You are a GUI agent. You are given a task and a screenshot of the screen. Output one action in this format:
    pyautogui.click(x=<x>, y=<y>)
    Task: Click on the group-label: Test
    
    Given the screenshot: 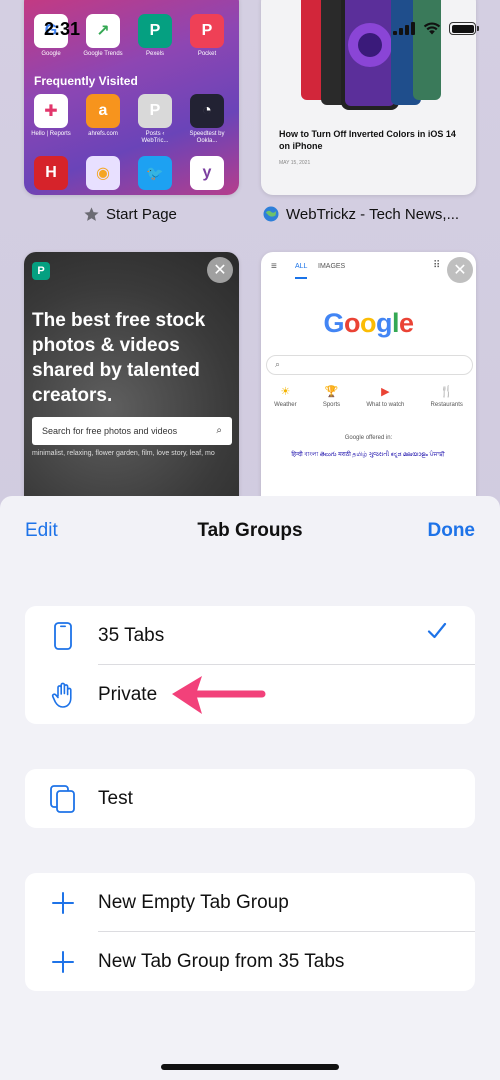 What is the action you would take?
    pyautogui.click(x=115, y=798)
    